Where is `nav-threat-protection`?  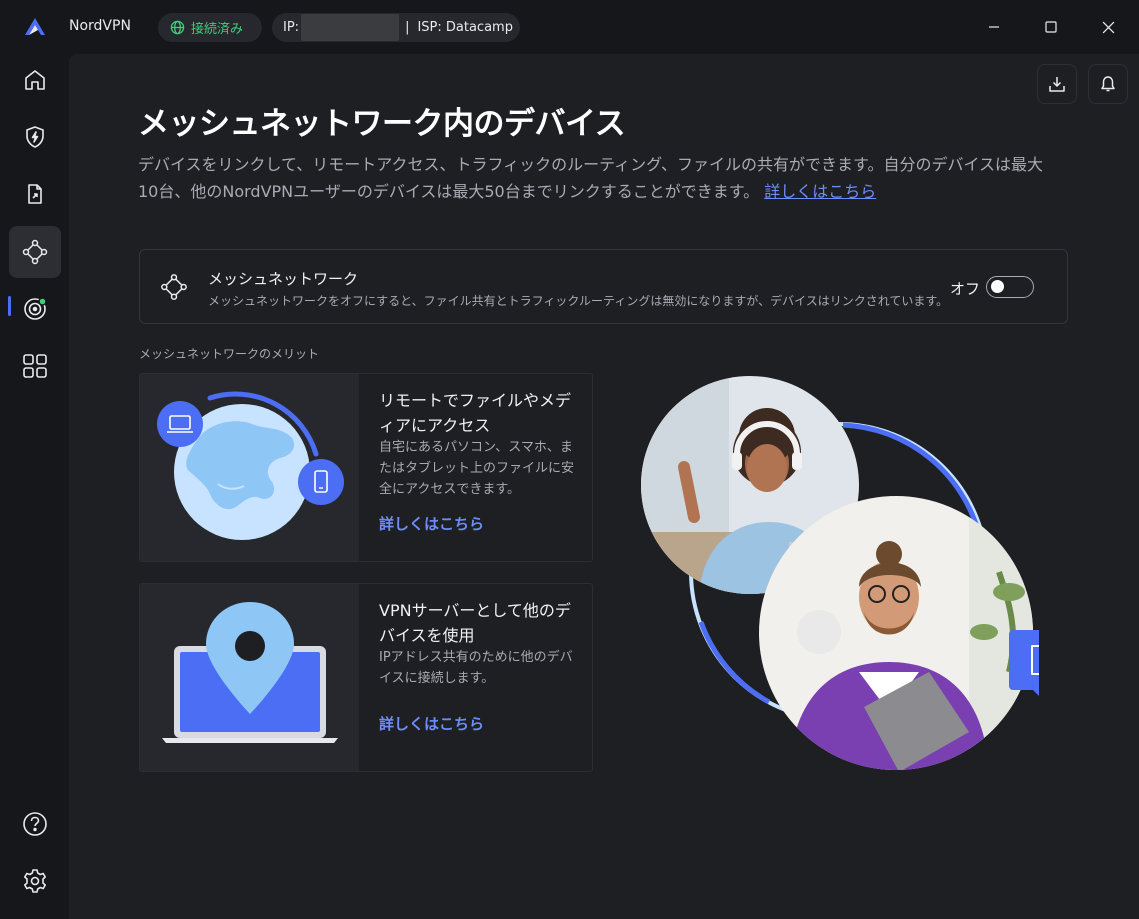
nav-threat-protection is located at coordinates (35, 137).